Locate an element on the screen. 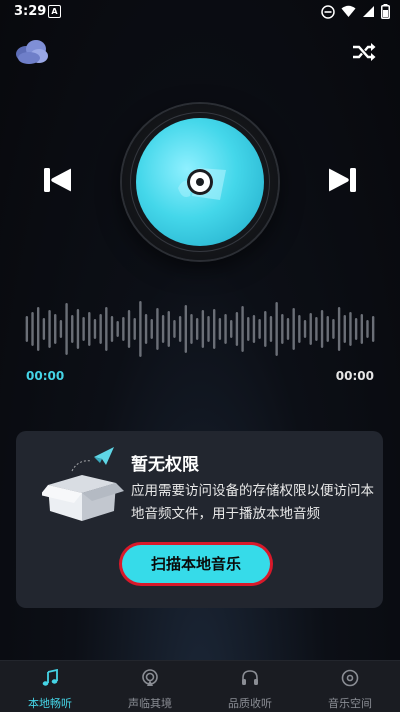 The height and width of the screenshot is (712, 400). tab-local-listening: 本地畅听 is located at coordinates (50, 686).